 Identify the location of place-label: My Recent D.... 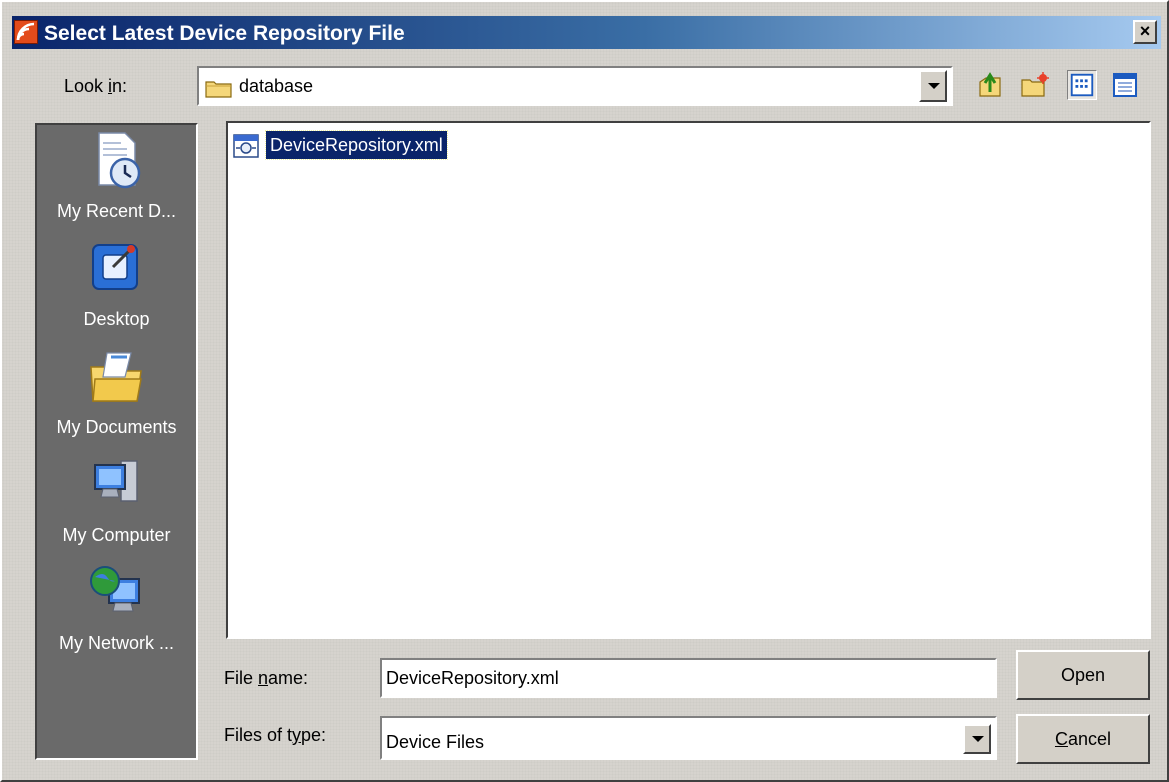
(116, 211).